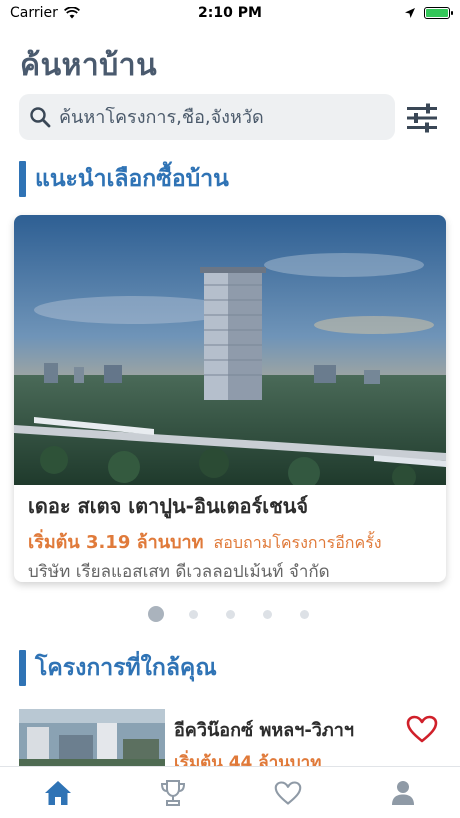 The image size is (460, 818). Describe the element at coordinates (264, 730) in the screenshot. I see `nearby-project-name: อีควิน๊อกซ์ พหลฯ-วิภาฯ` at that location.